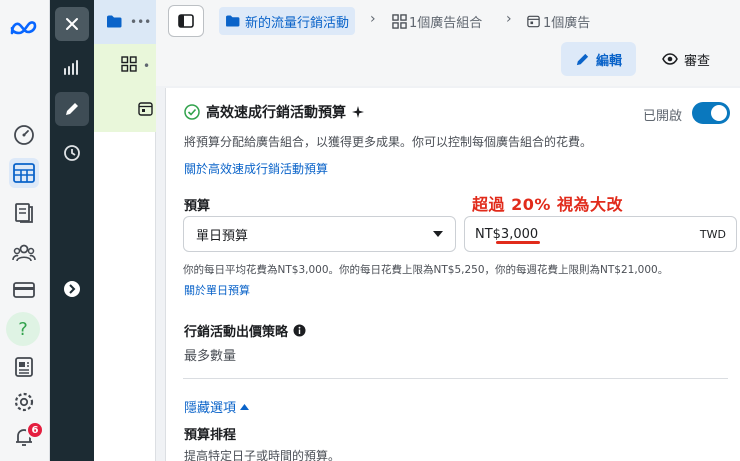 The image size is (740, 461). Describe the element at coordinates (210, 408) in the screenshot. I see `hide-options-label: 隱藏選項` at that location.